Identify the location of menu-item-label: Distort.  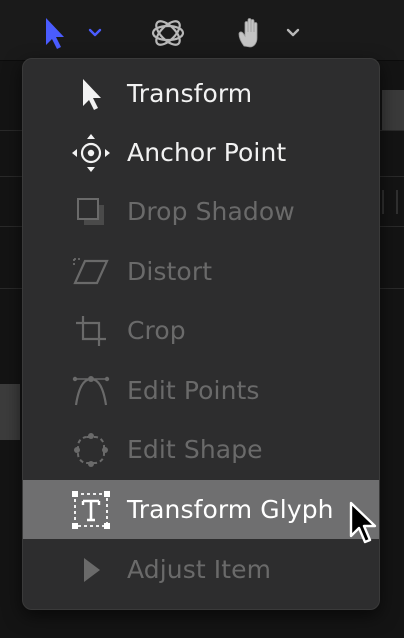
(170, 271).